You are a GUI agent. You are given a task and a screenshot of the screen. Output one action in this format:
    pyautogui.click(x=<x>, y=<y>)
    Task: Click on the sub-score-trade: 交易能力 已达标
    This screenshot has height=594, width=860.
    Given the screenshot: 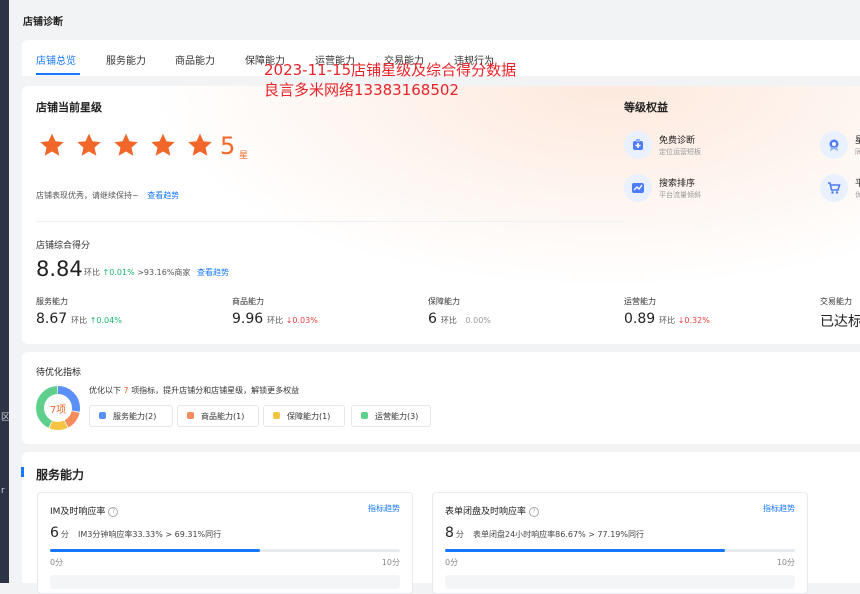 What is the action you would take?
    pyautogui.click(x=840, y=313)
    